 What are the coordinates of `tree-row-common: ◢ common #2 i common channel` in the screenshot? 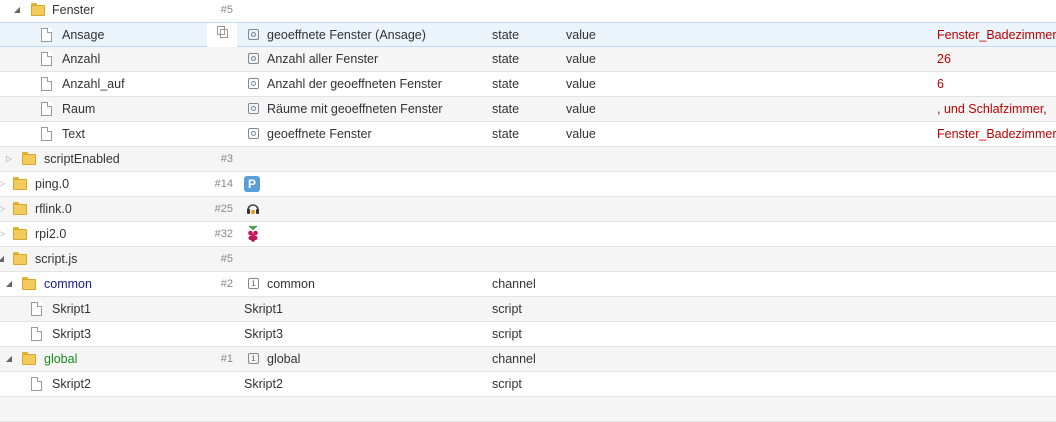 It's located at (528, 284).